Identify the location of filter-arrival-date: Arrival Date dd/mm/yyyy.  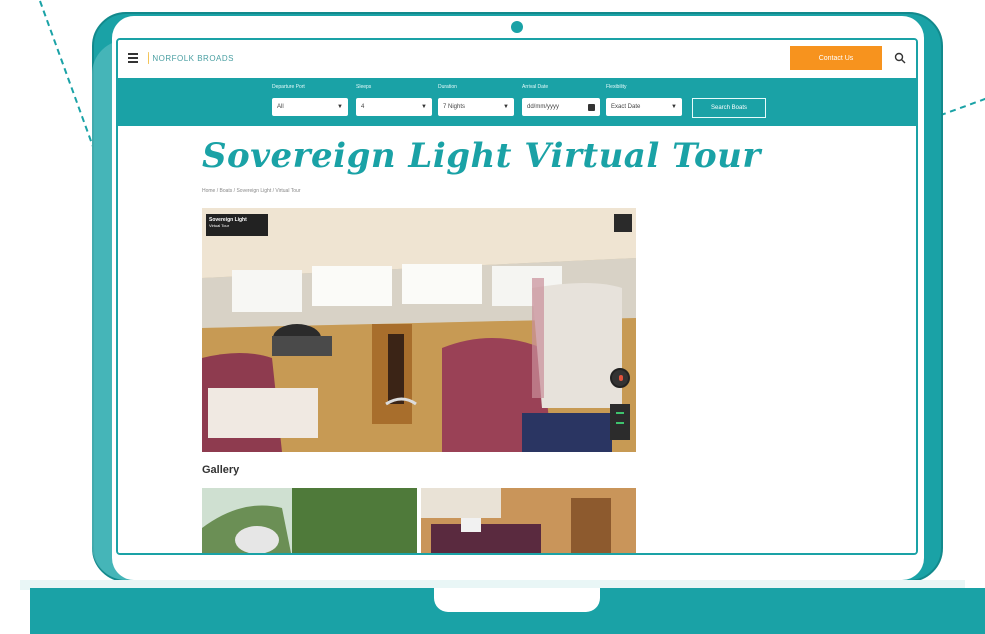
(561, 100).